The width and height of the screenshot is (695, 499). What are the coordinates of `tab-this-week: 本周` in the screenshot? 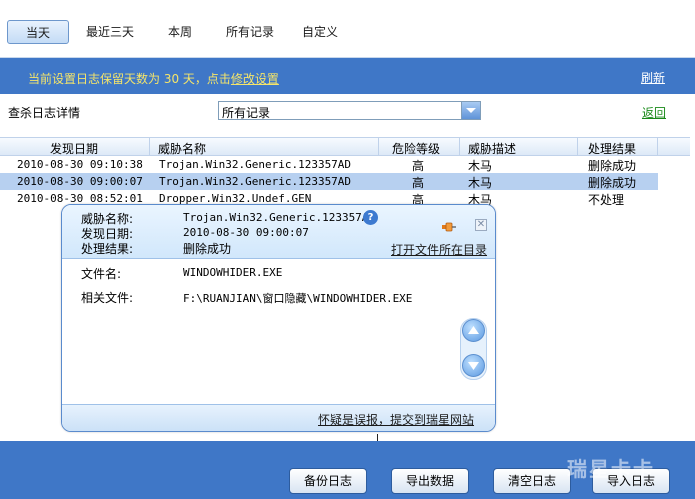 It's located at (180, 32).